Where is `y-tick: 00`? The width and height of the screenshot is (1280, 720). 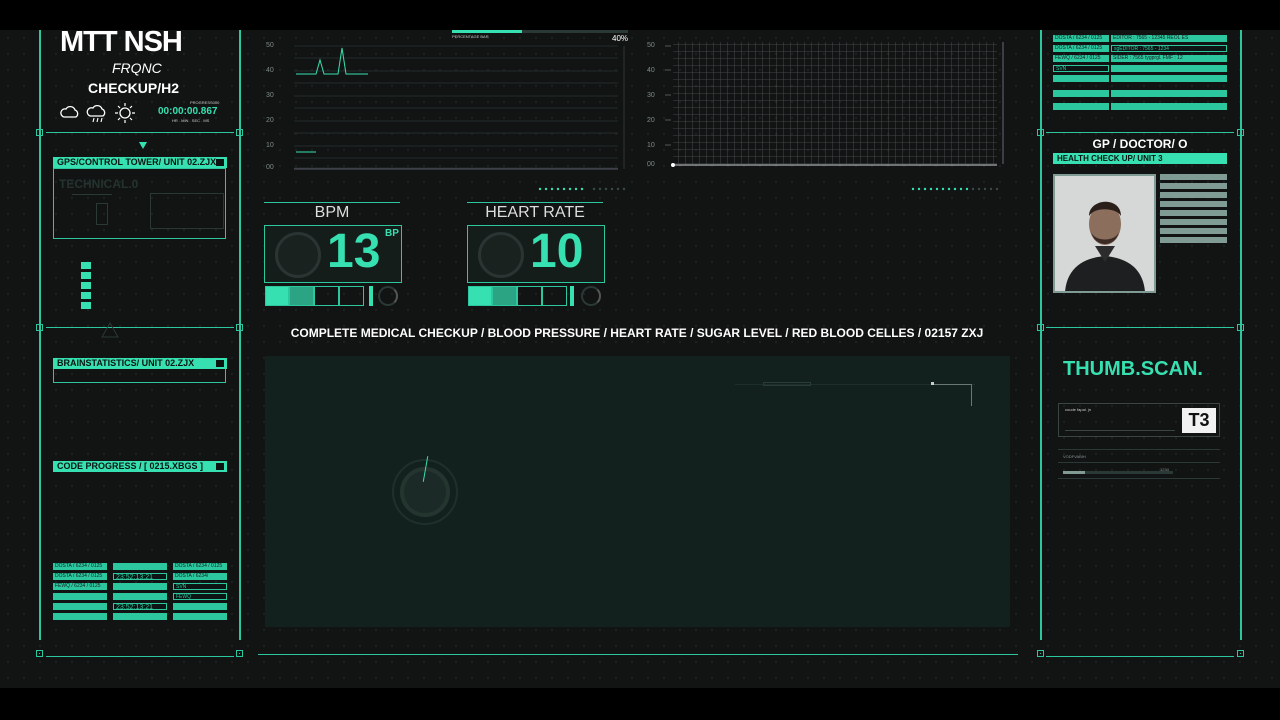
y-tick: 00 is located at coordinates (270, 167).